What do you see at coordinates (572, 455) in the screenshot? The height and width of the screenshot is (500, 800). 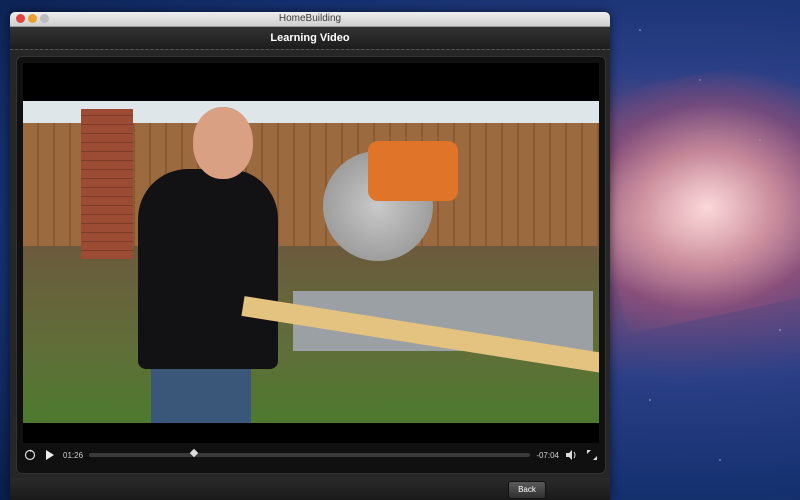 I see `volume-icon` at bounding box center [572, 455].